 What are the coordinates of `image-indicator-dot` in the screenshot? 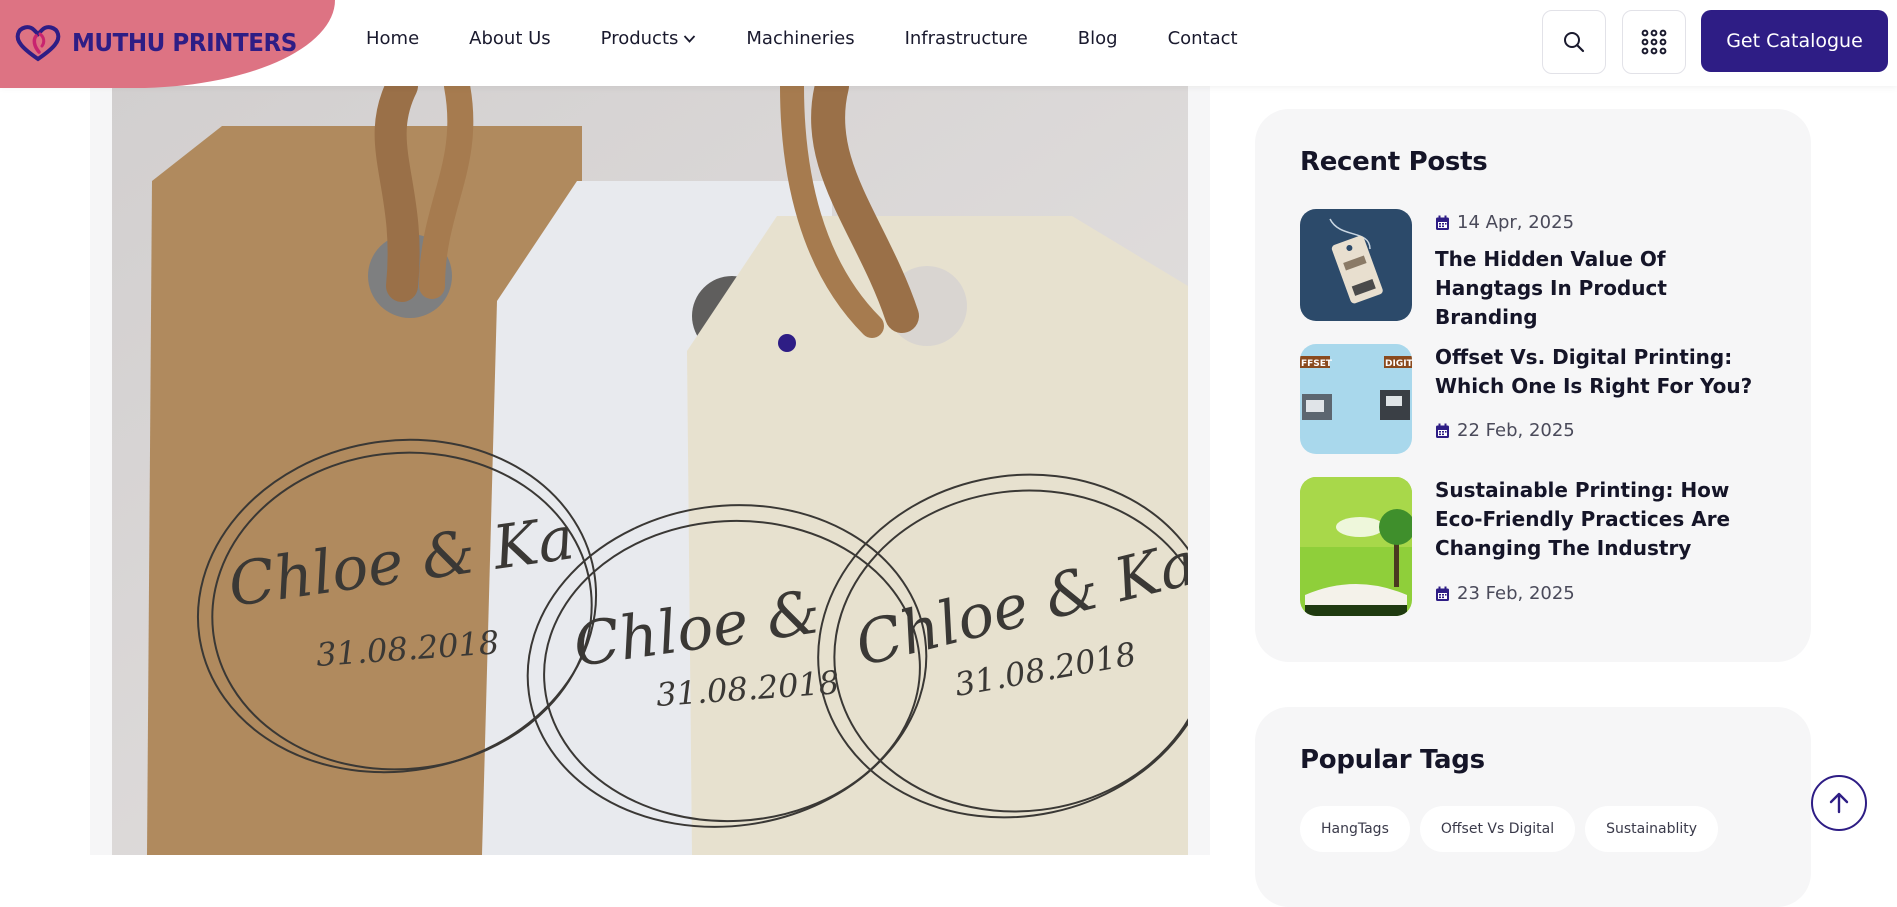 It's located at (787, 343).